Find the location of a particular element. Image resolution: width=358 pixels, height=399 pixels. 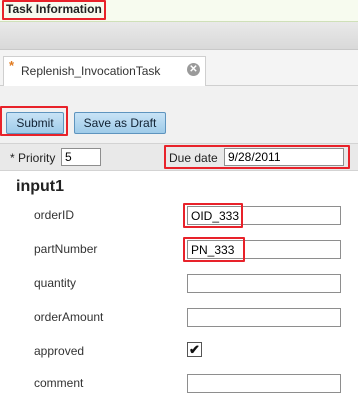

tab-label: Replenish_InvocationTask is located at coordinates (91, 71).